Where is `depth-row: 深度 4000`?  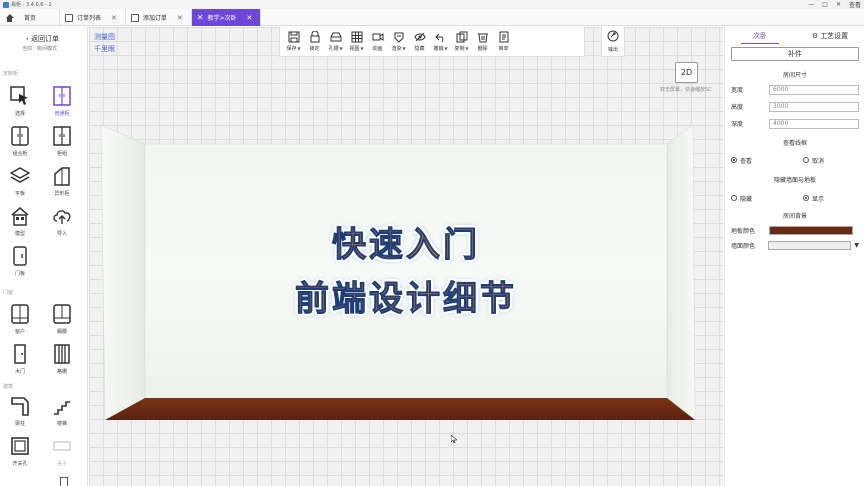
depth-row: 深度 4000 is located at coordinates (795, 123).